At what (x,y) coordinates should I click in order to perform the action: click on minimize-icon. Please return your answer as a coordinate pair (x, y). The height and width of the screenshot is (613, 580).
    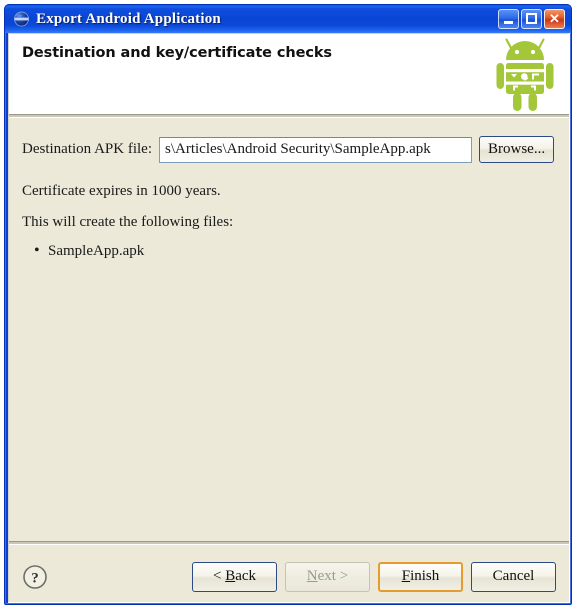
    Looking at the image, I should click on (508, 22).